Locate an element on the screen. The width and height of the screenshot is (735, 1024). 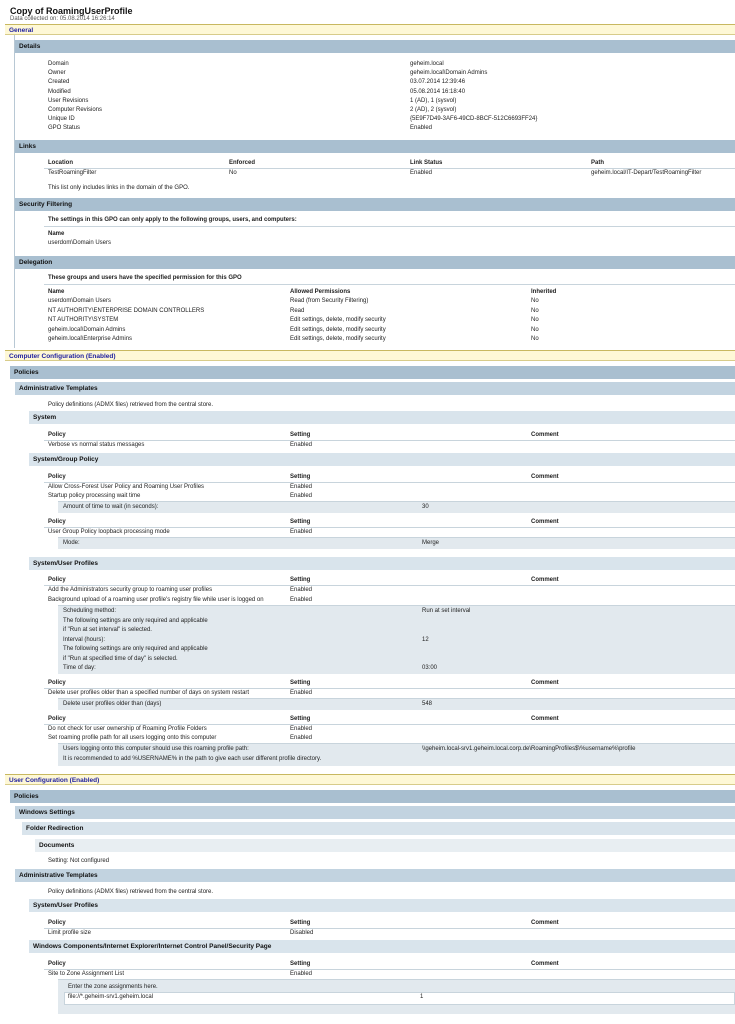
delegation-permission: Read is located at coordinates (297, 310).